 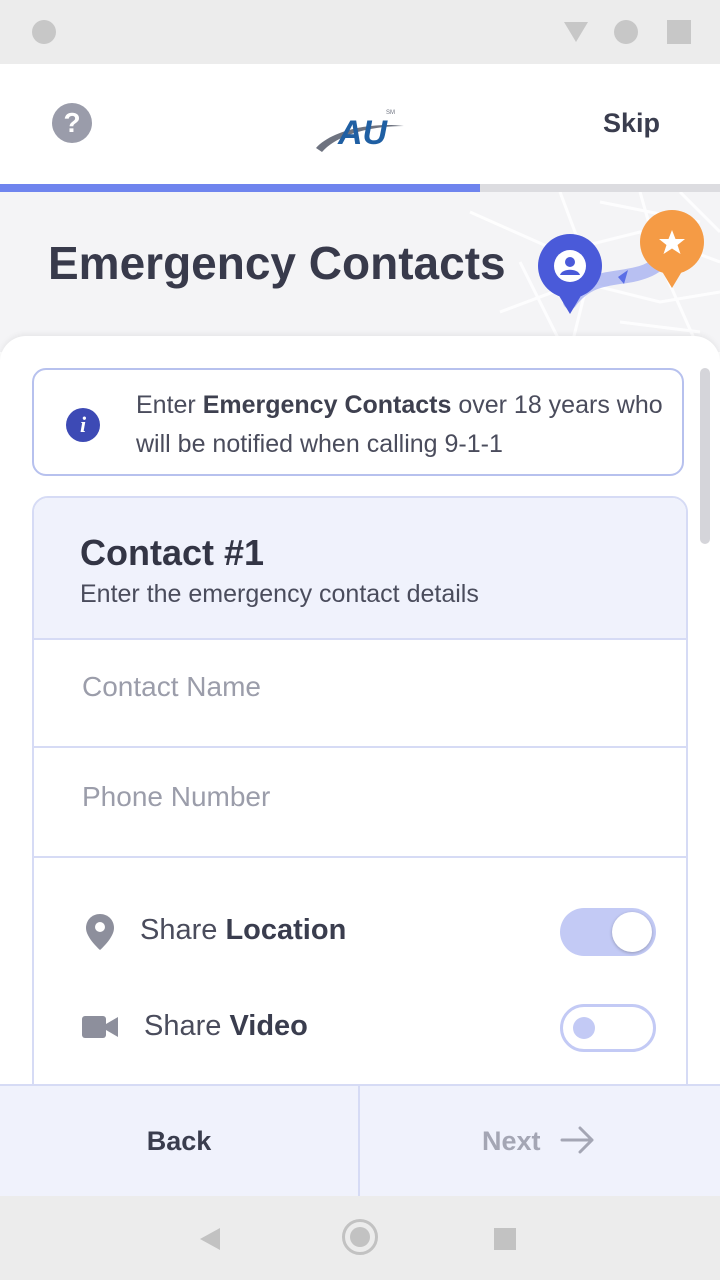 I want to click on nav-recents-icon, so click(x=505, y=1239).